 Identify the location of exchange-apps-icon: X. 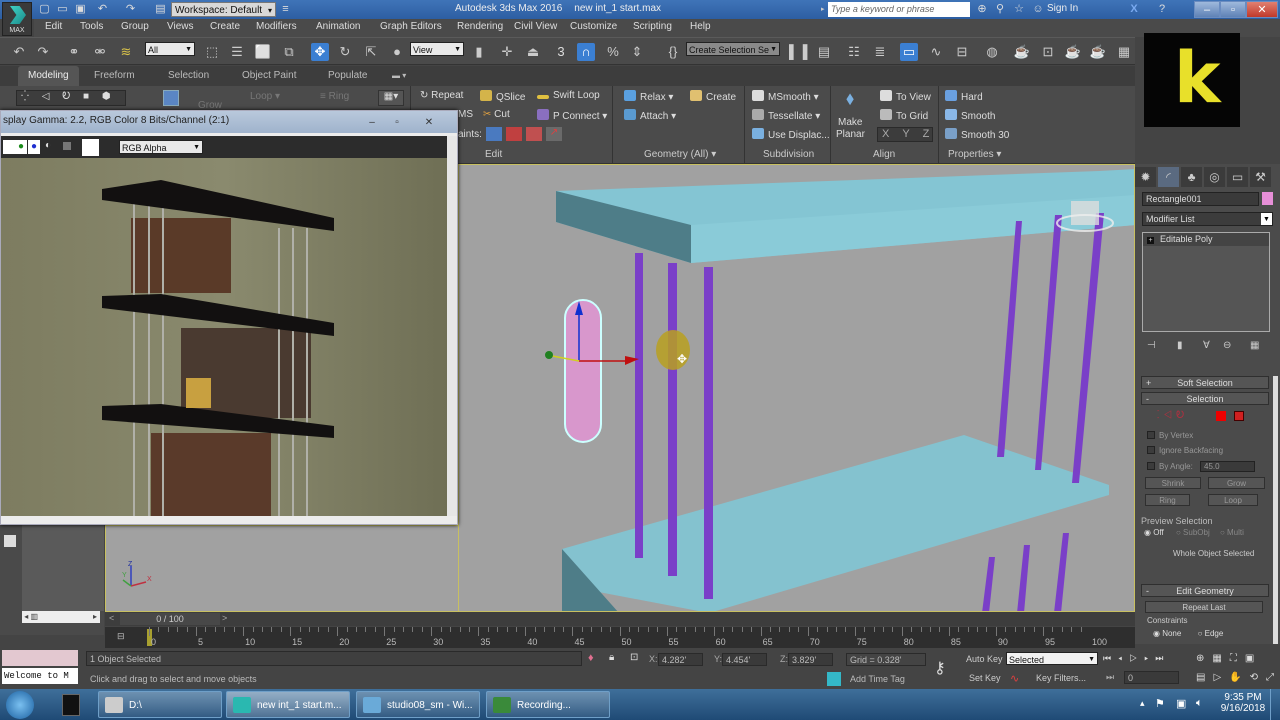
(1134, 9).